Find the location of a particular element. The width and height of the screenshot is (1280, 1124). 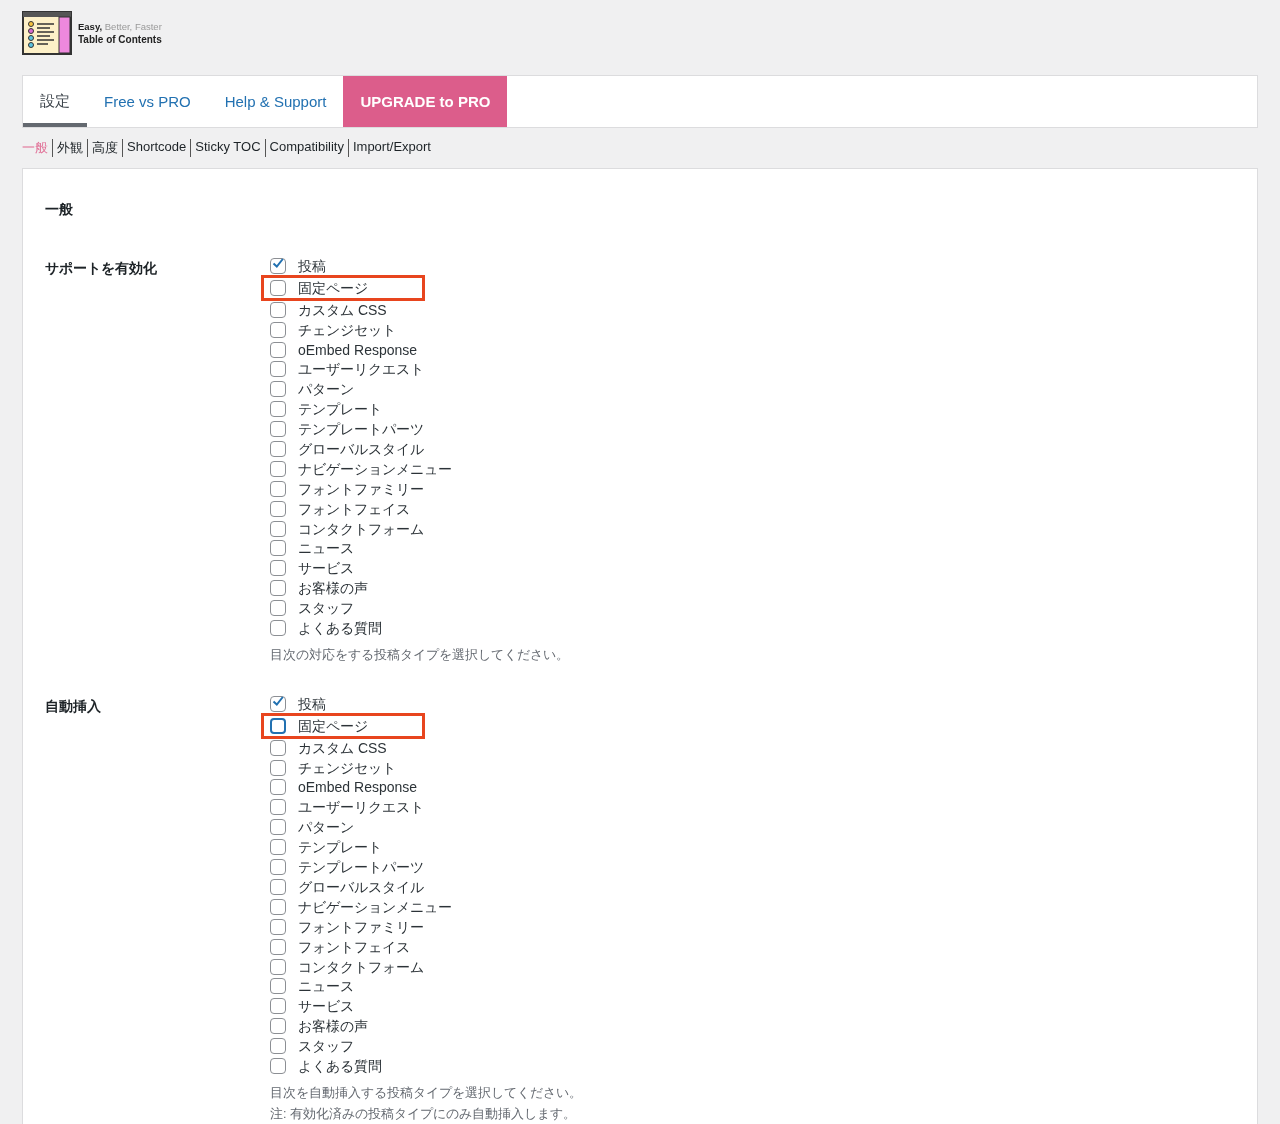

subnav-link: Import/Export is located at coordinates (389, 148).